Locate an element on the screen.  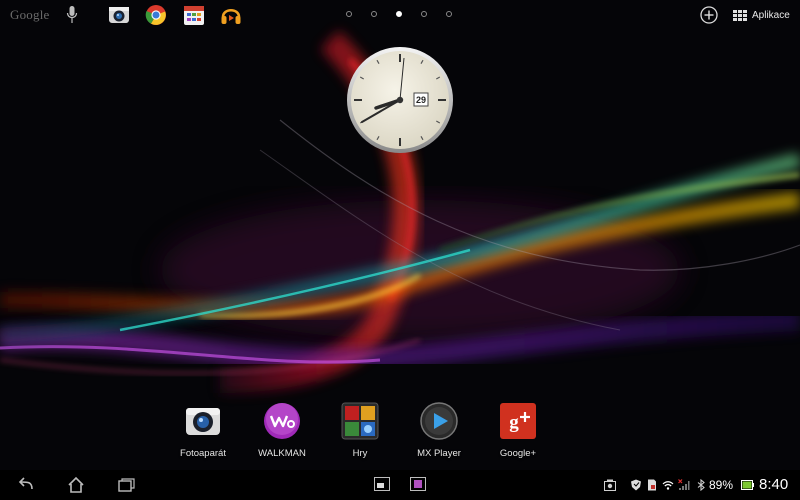
screenshot-notification-icon is located at coordinates (610, 485).